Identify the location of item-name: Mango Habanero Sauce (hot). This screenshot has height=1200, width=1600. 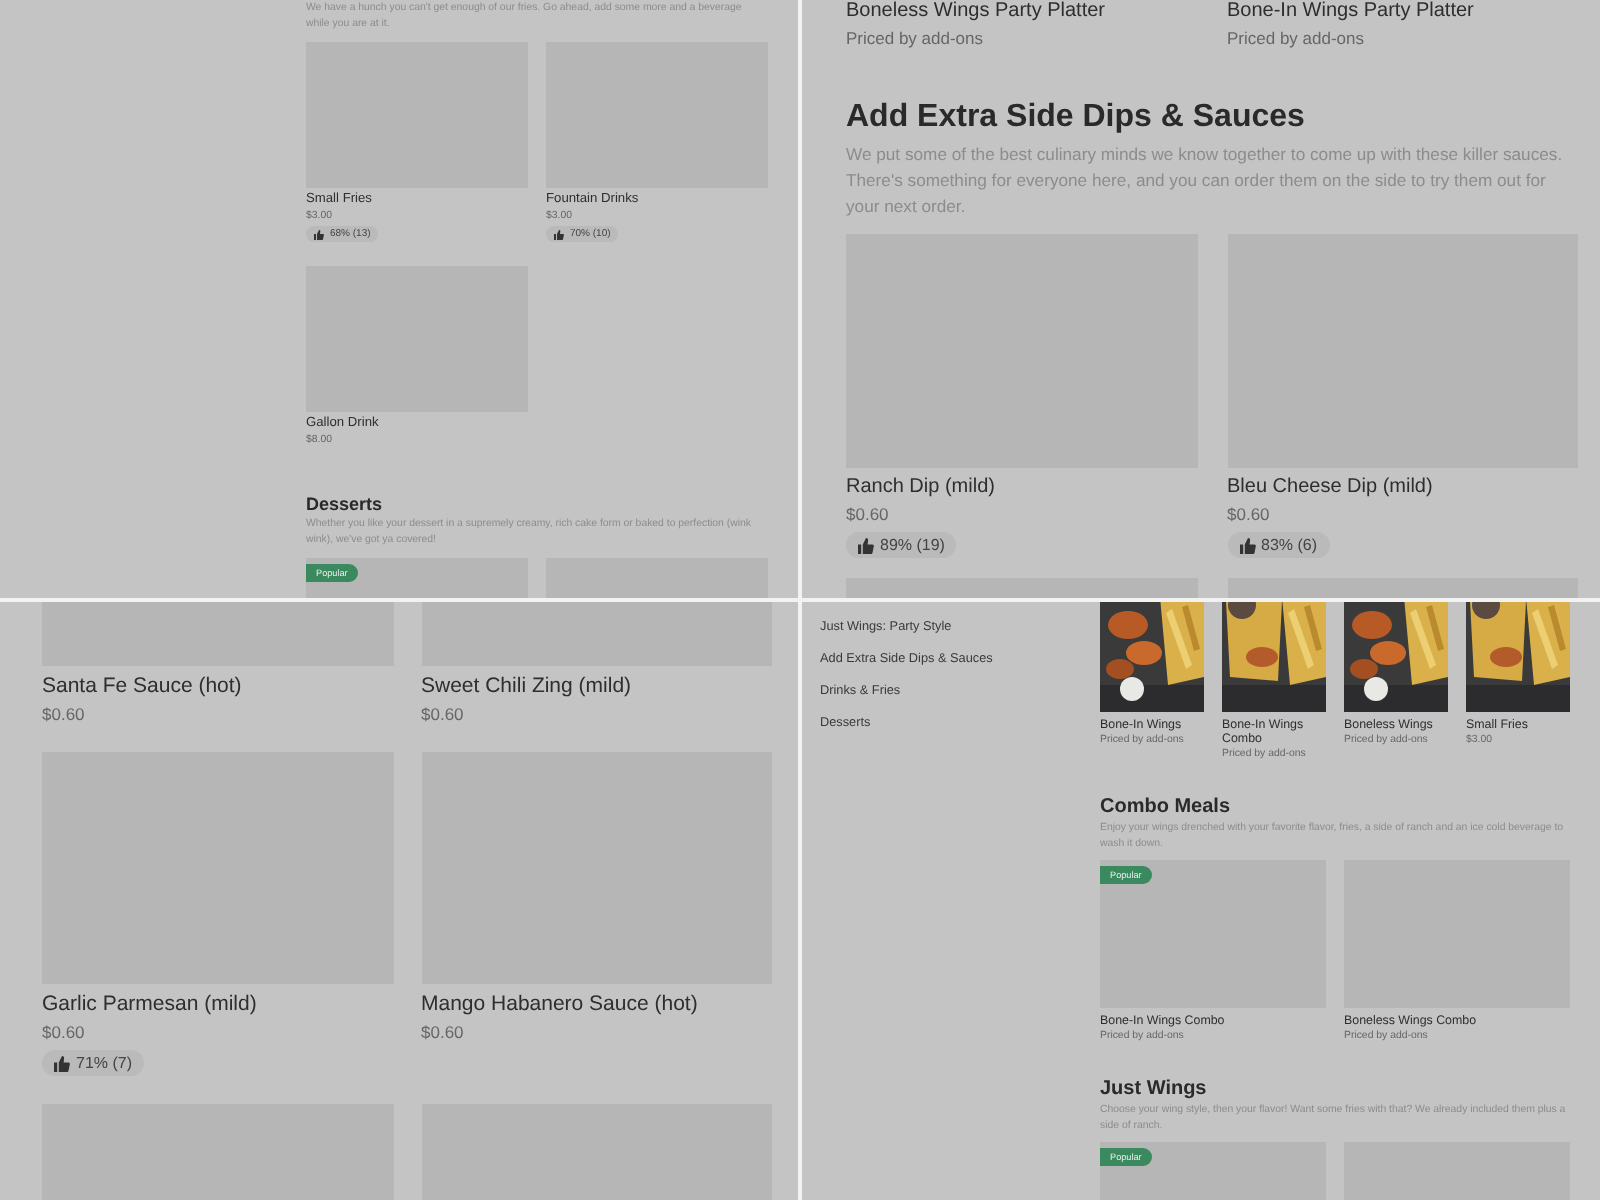
(559, 1004).